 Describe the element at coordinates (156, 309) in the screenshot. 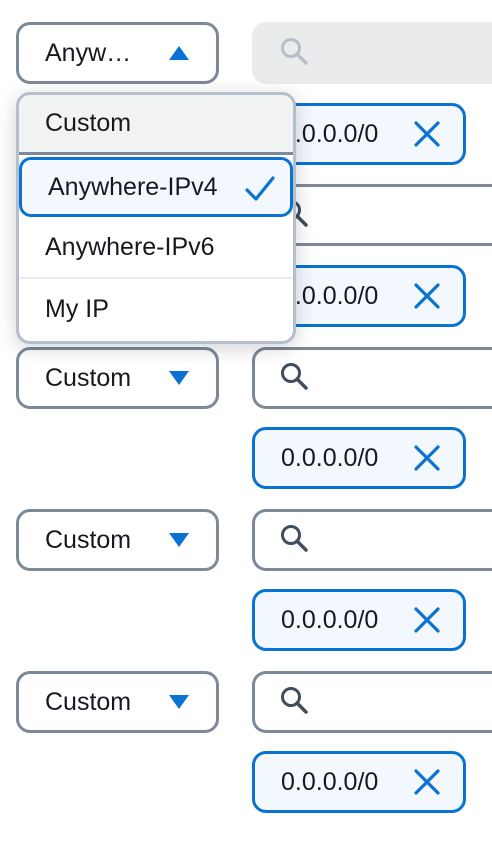

I see `option-my-ip: My IP` at that location.